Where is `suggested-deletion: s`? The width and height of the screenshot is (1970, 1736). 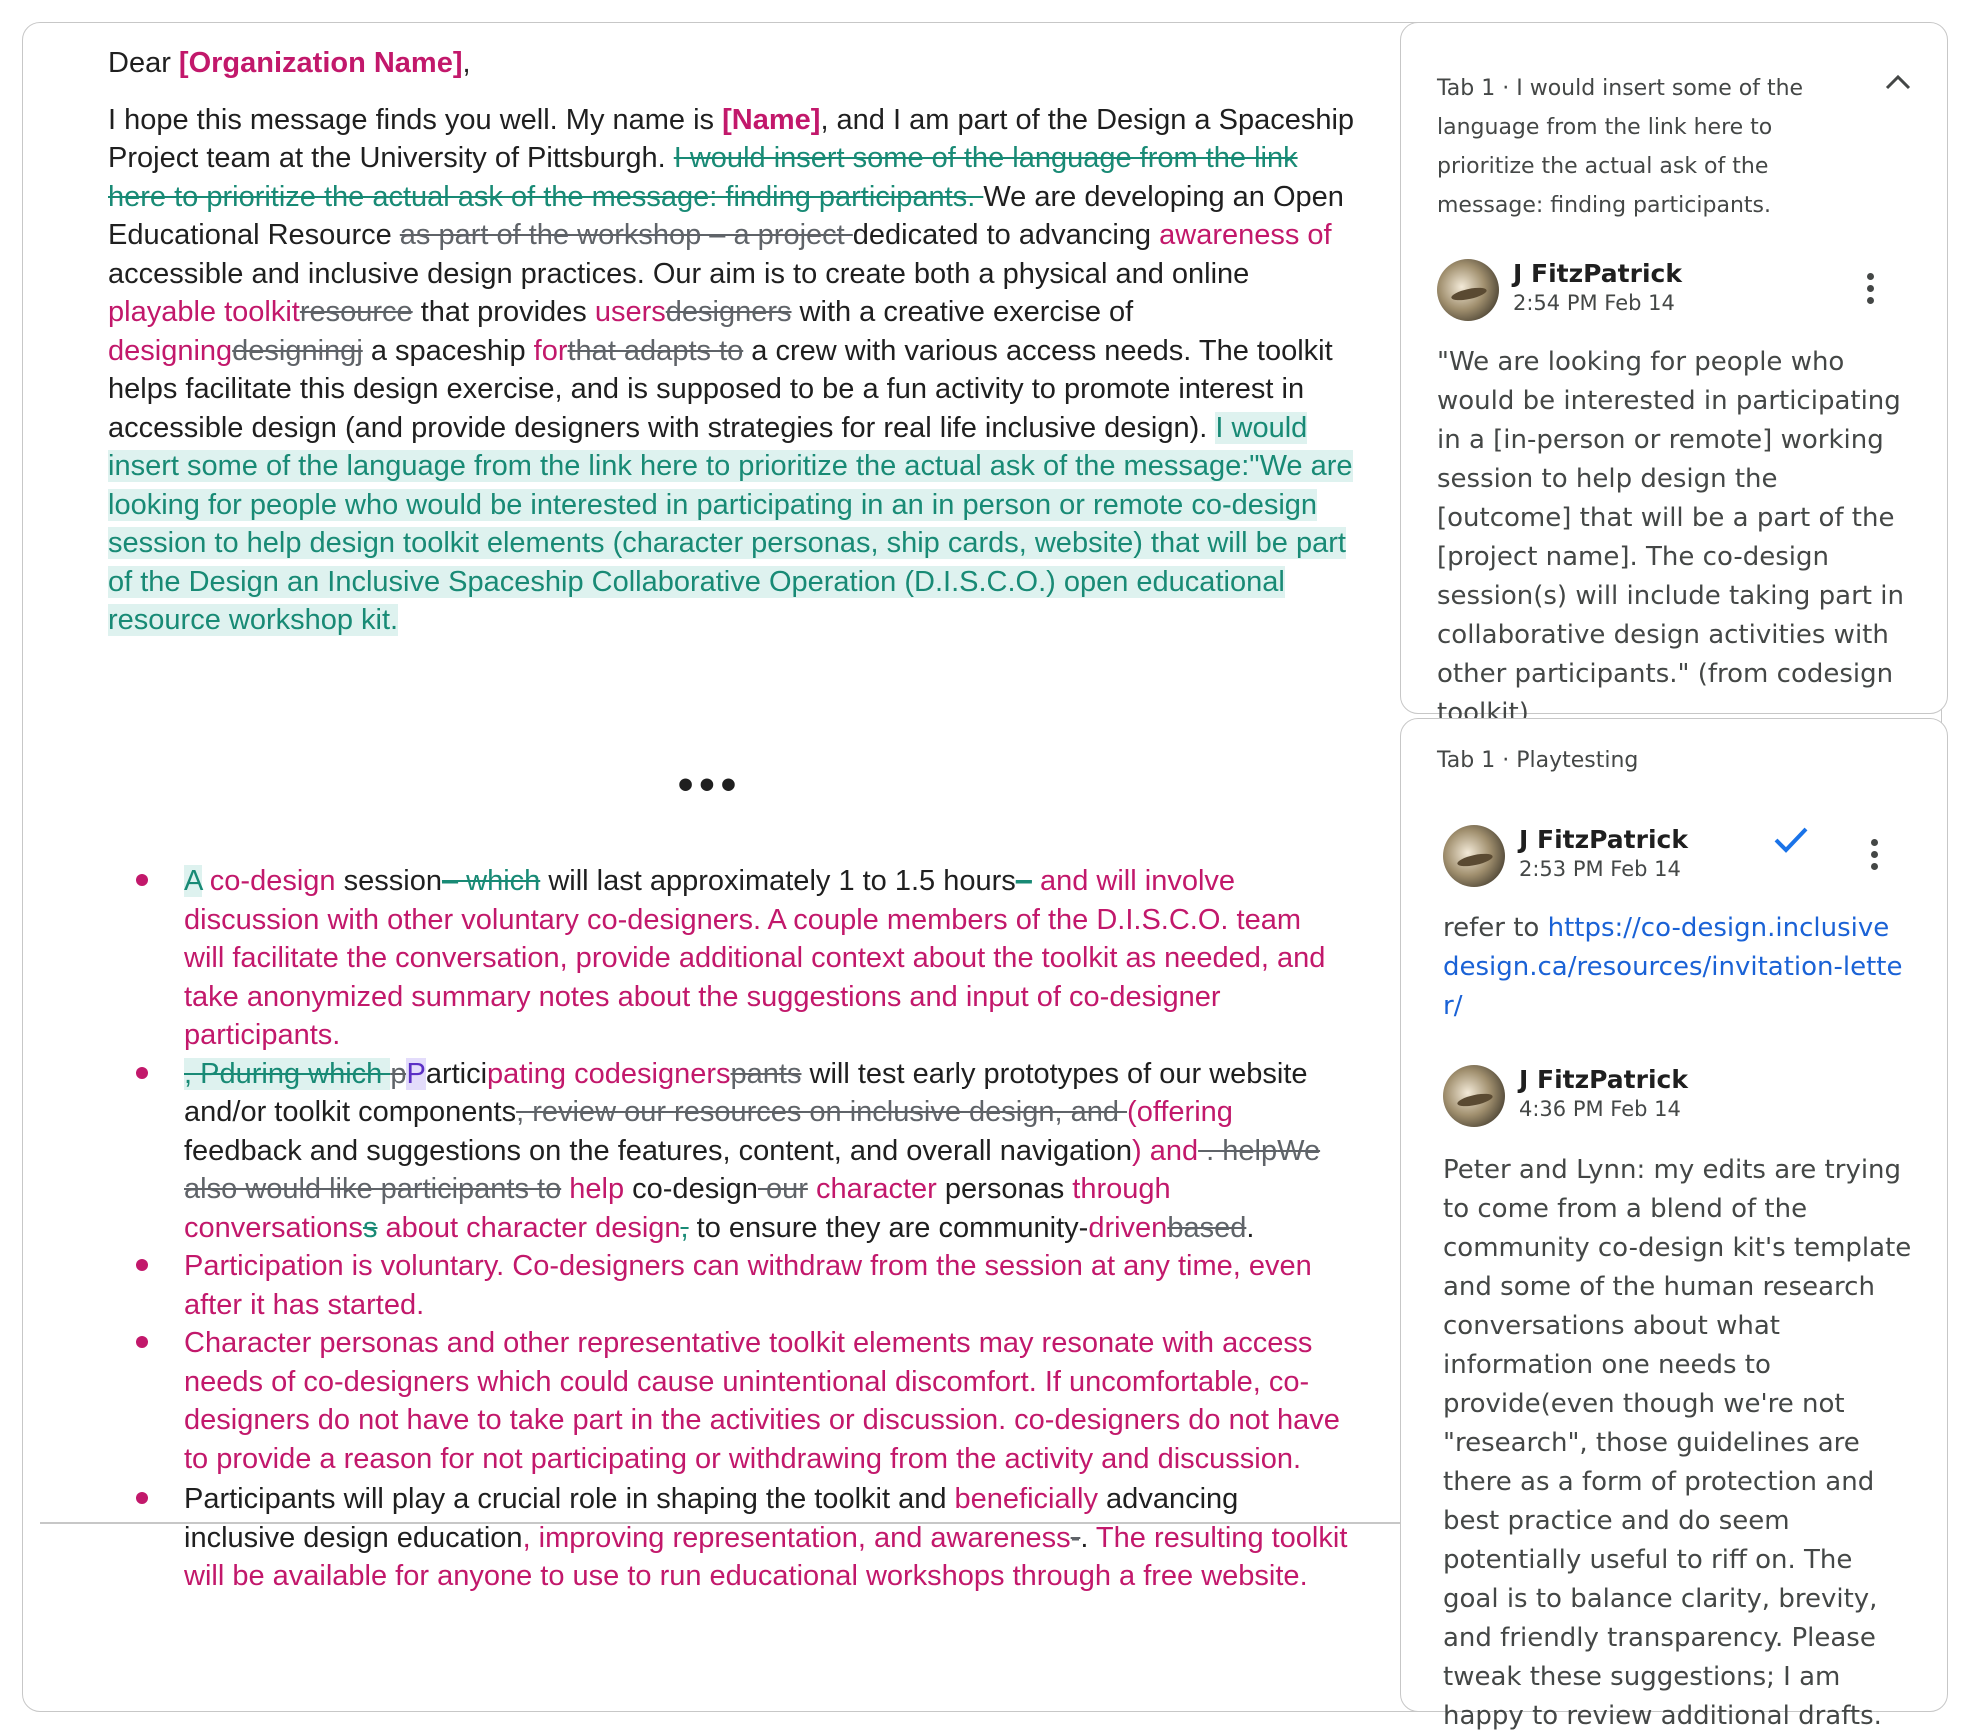
suggested-deletion: s is located at coordinates (370, 1228).